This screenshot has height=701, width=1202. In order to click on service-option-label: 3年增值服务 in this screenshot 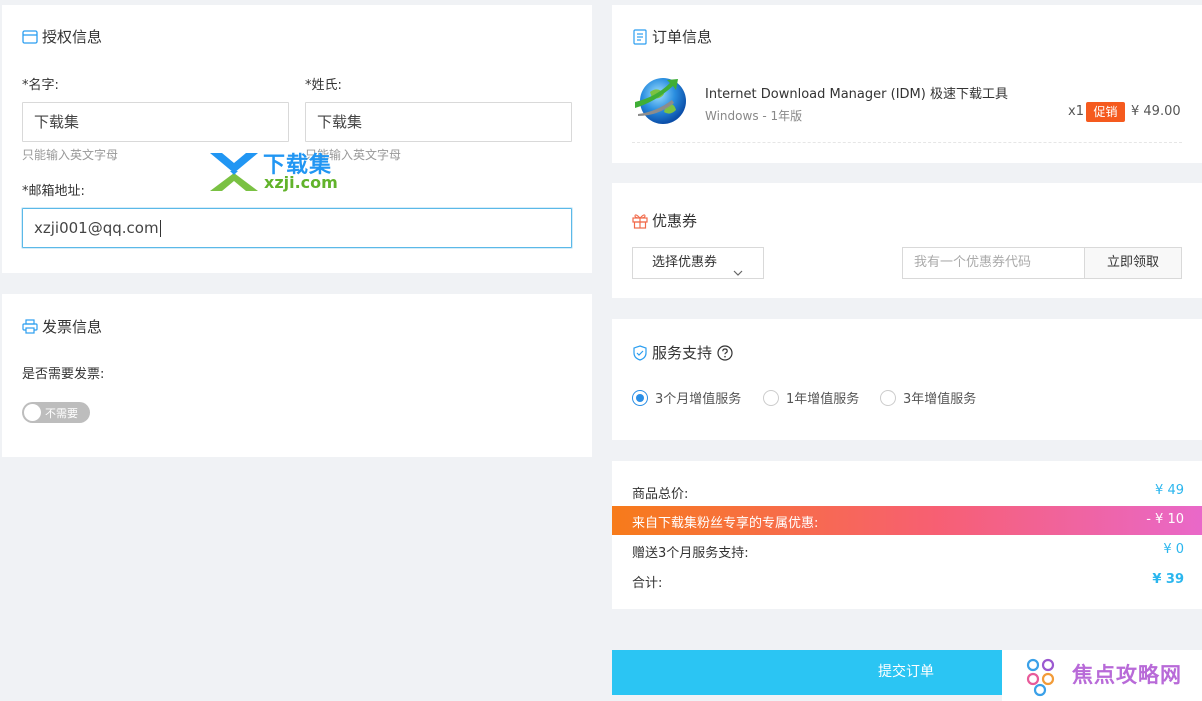, I will do `click(940, 399)`.